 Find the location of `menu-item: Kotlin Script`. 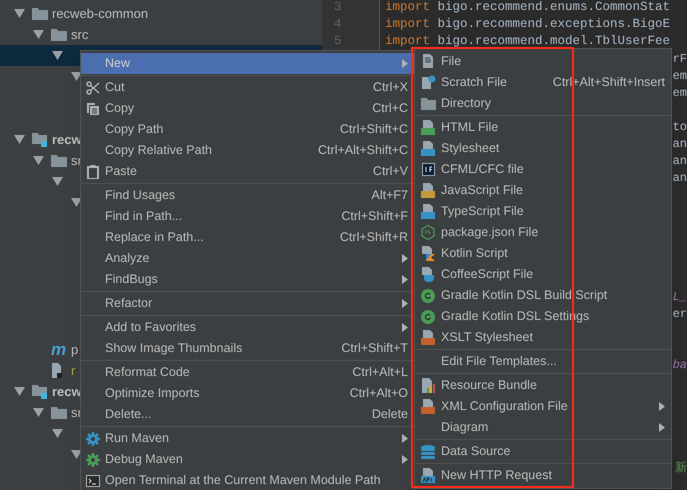

menu-item: Kotlin Script is located at coordinates (543, 253).